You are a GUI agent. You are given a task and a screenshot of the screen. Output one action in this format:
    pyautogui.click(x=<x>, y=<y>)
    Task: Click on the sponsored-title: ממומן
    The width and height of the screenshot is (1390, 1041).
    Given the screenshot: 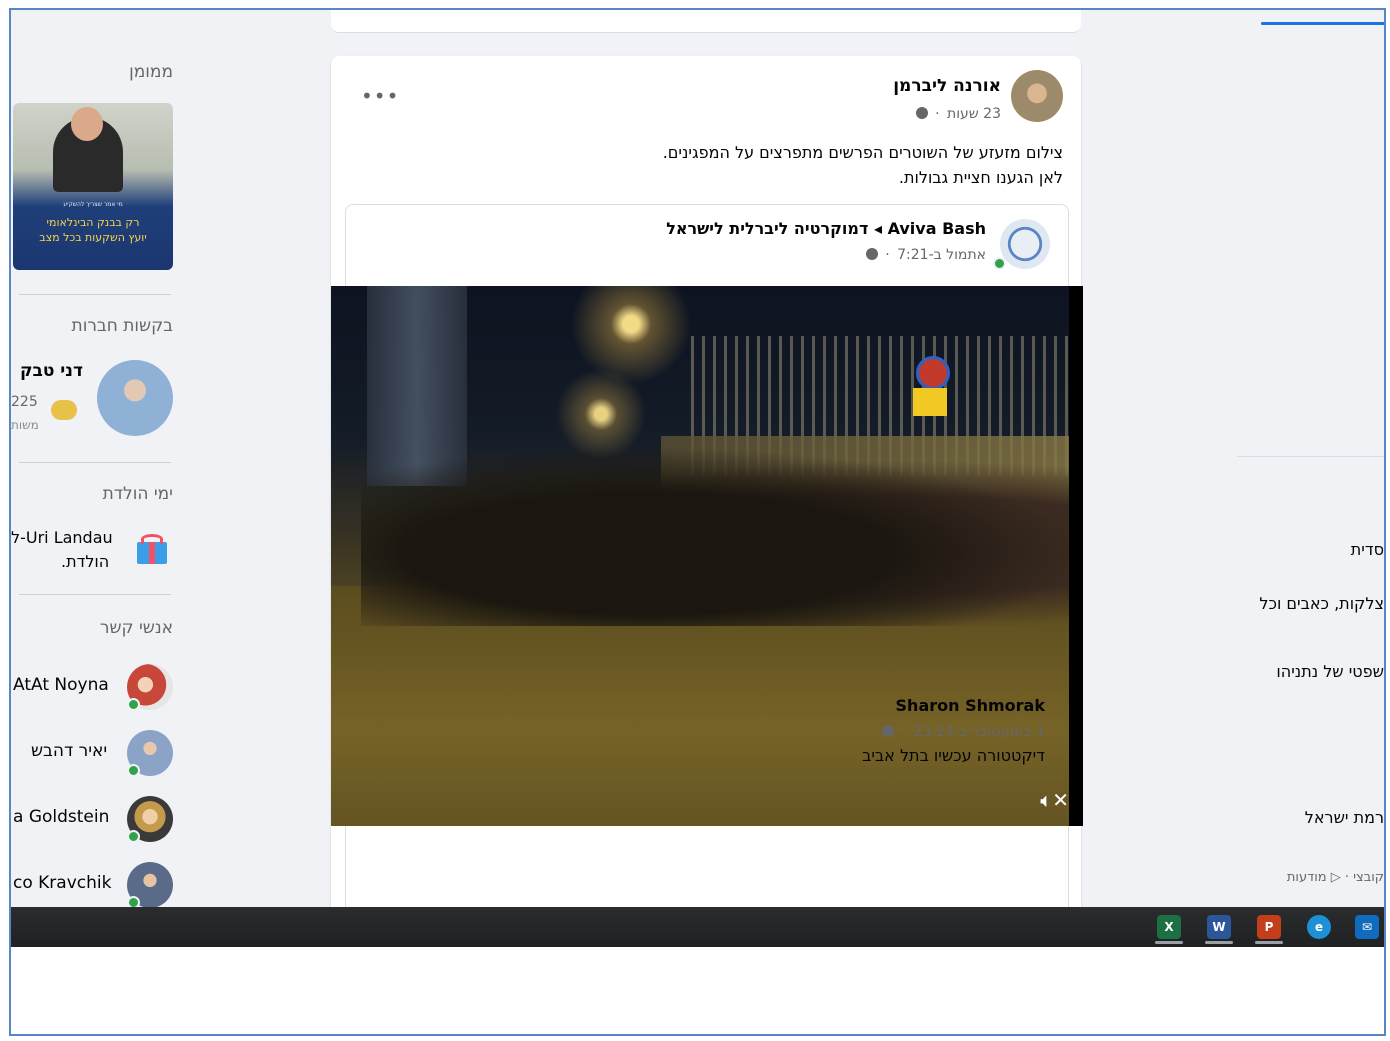 What is the action you would take?
    pyautogui.click(x=151, y=72)
    